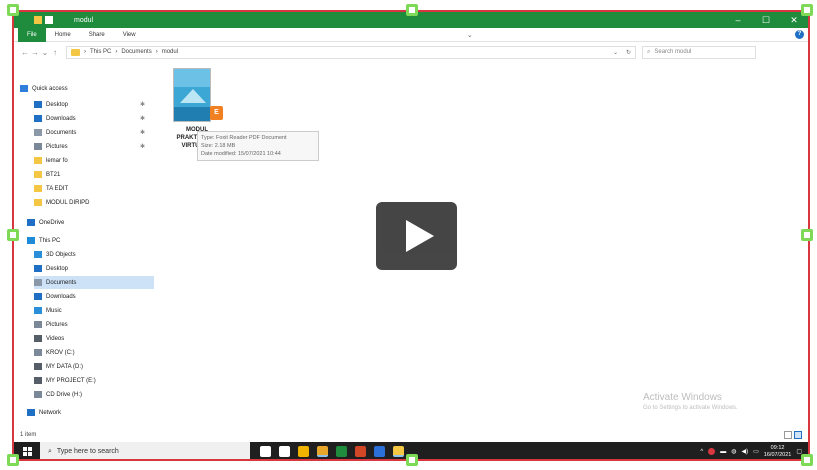 This screenshot has height=470, width=817. What do you see at coordinates (756, 451) in the screenshot?
I see `keyboard-icon: ▭` at bounding box center [756, 451].